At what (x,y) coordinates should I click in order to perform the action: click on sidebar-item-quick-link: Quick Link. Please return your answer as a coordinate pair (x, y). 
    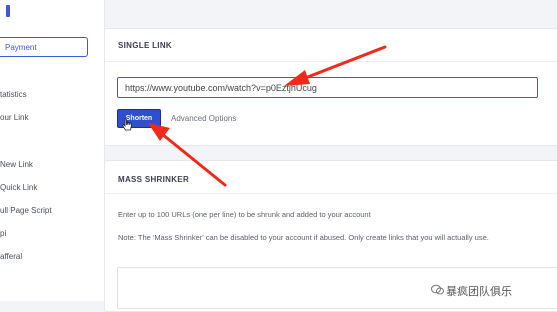
    Looking at the image, I should click on (18, 187).